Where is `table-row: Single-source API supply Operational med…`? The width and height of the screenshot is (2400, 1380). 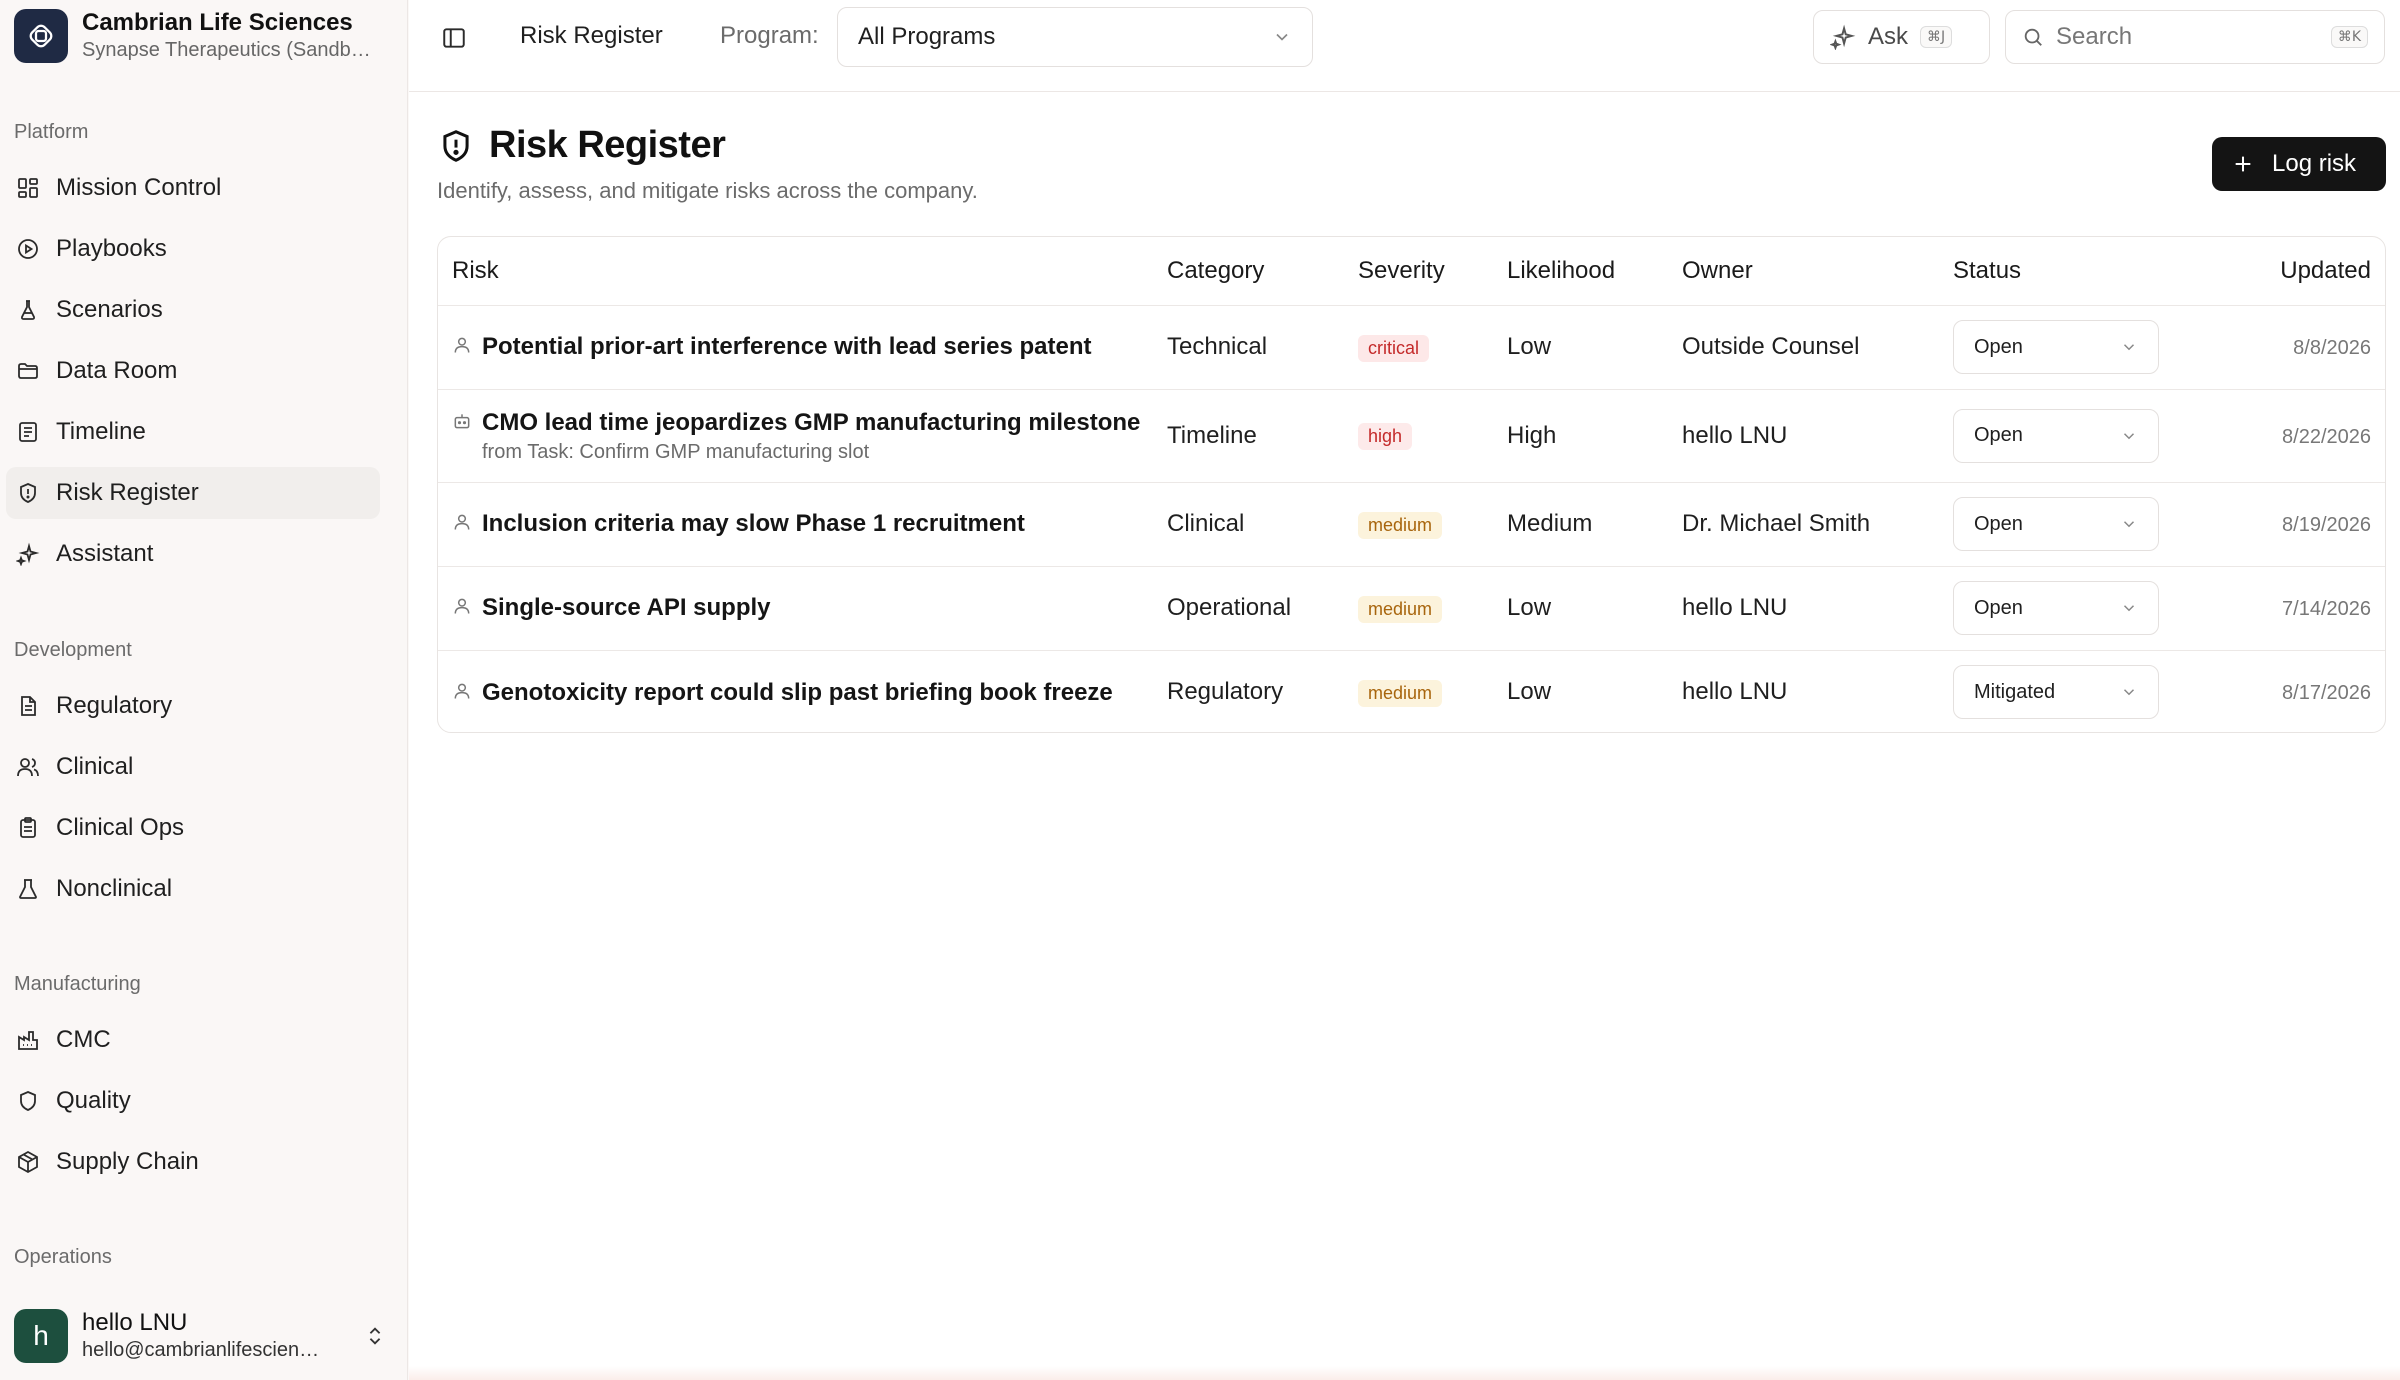 table-row: Single-source API supply Operational med… is located at coordinates (1411, 608).